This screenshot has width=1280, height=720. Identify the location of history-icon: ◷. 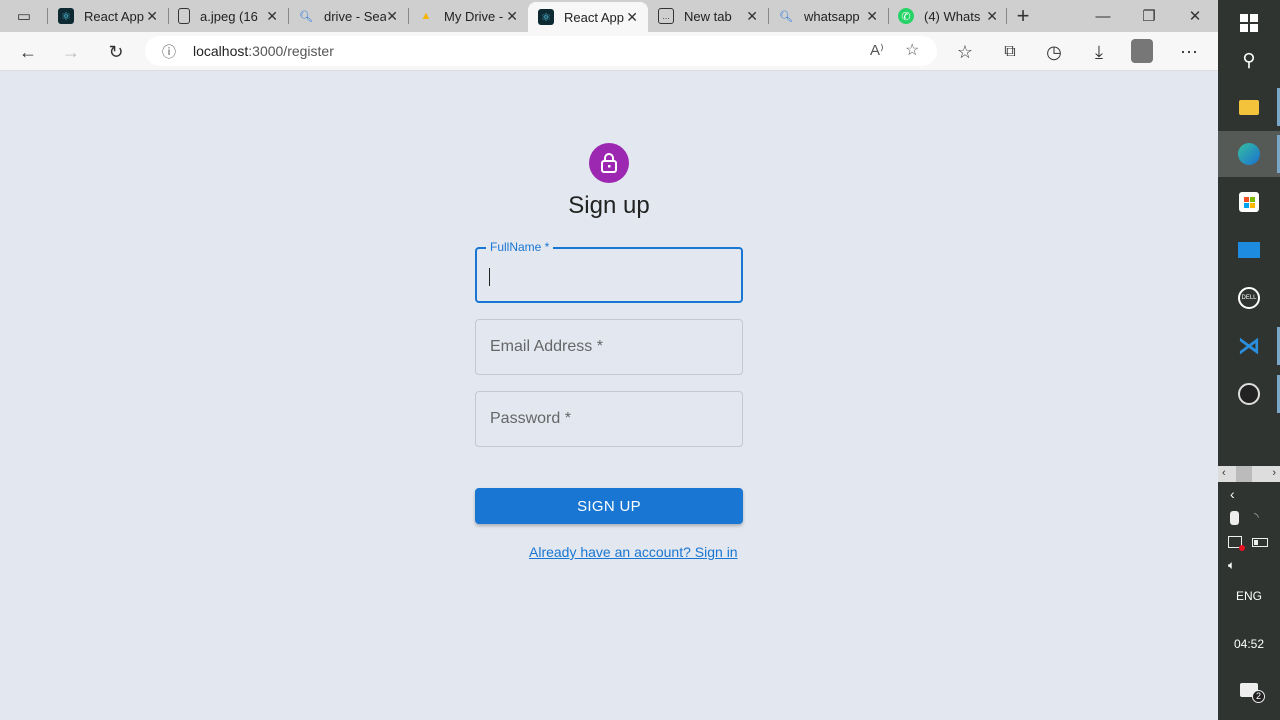
(1054, 52).